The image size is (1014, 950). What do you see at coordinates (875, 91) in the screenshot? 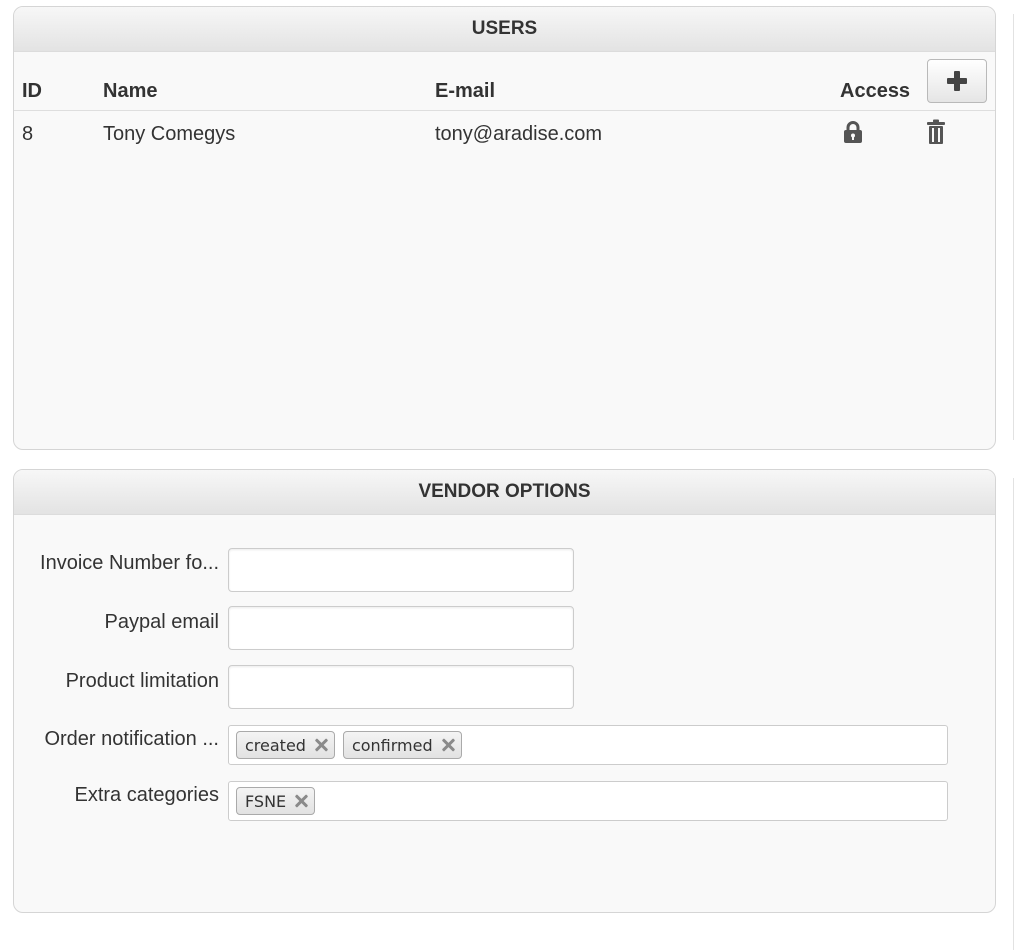
I see `column-header-access: Access` at bounding box center [875, 91].